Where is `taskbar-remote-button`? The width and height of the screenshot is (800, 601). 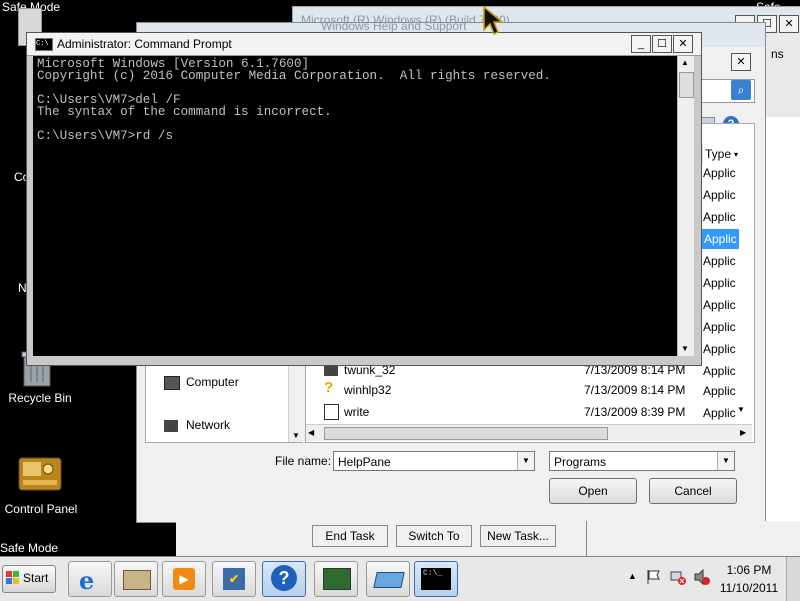 taskbar-remote-button is located at coordinates (388, 579).